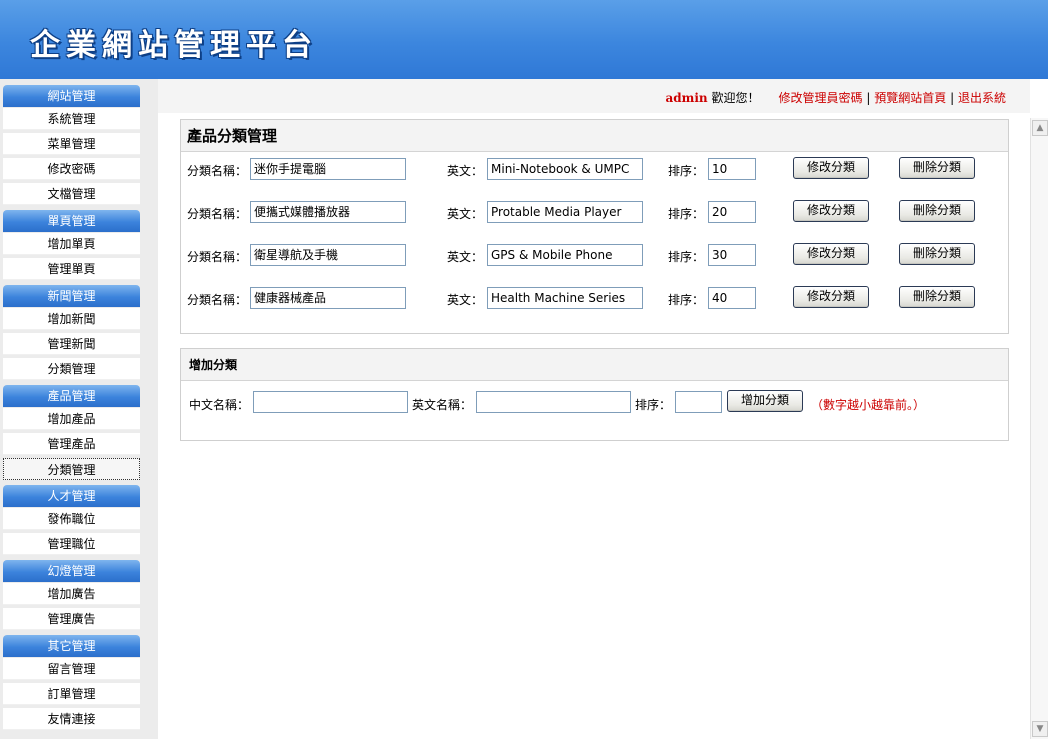 This screenshot has width=1048, height=739. I want to click on username: admin, so click(686, 98).